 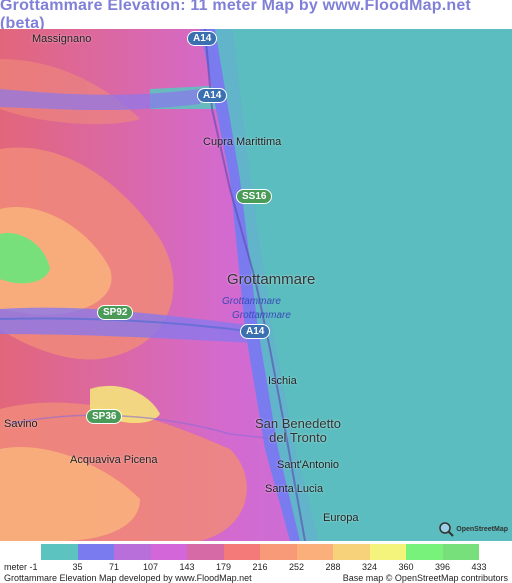 I want to click on place-san-benedetto-line2: del Tronto, so click(x=298, y=437).